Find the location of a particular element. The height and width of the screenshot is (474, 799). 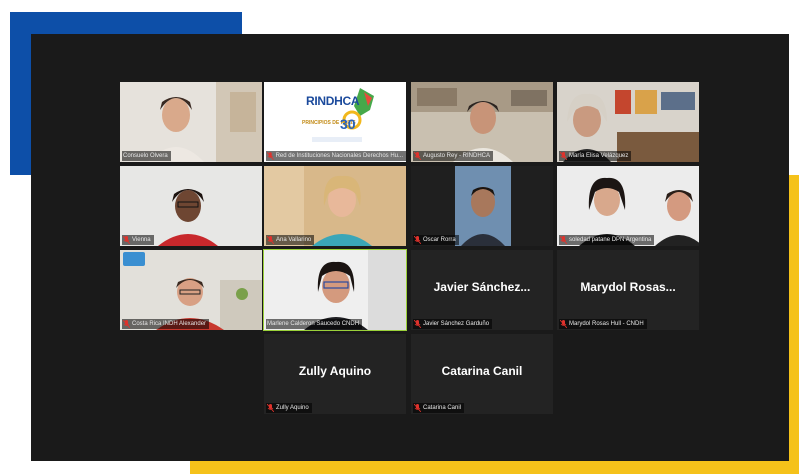

video-tile-zully-aquino: Zully Aquino Zully Aquino is located at coordinates (335, 374).